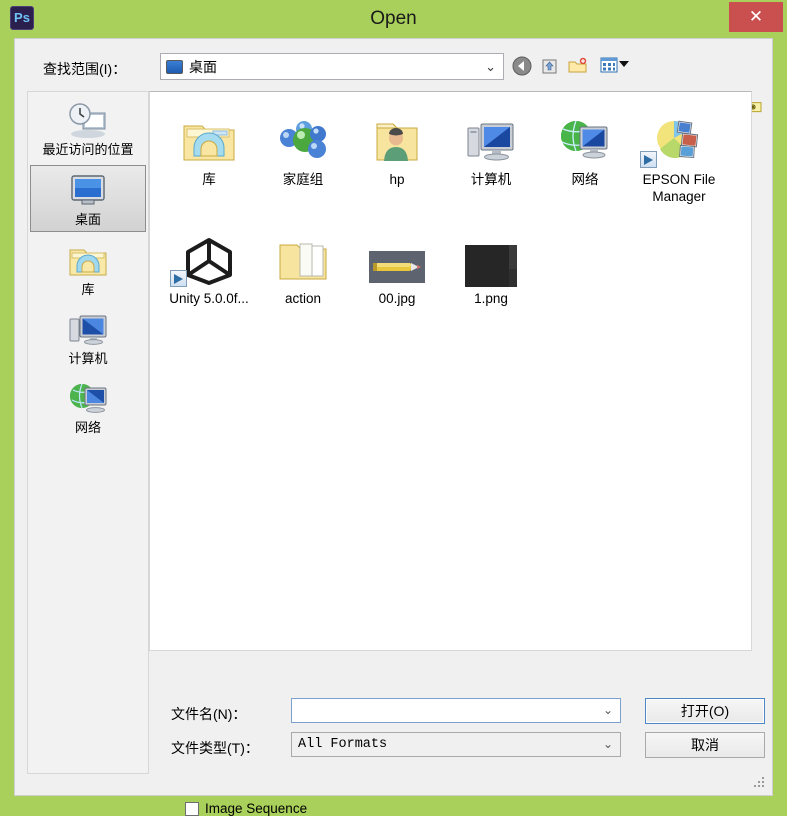 The height and width of the screenshot is (816, 787). What do you see at coordinates (203, 66) in the screenshot?
I see `look-in-value: 桌面` at bounding box center [203, 66].